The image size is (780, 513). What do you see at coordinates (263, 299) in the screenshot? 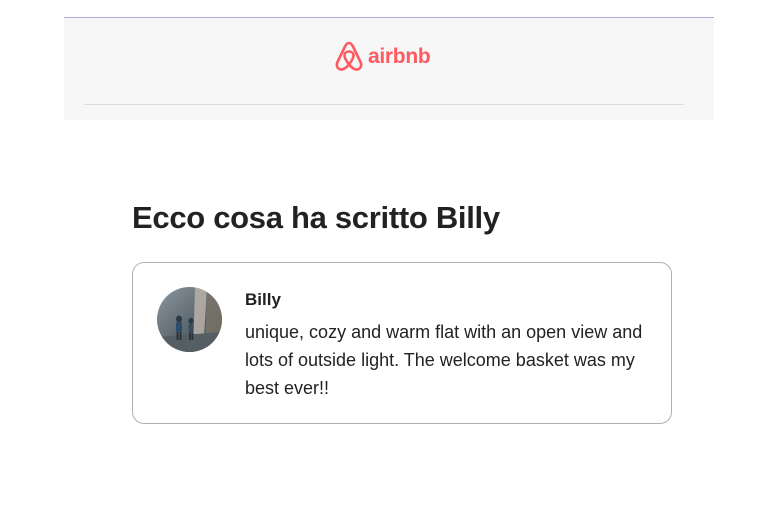
I see `review-author: Billy` at bounding box center [263, 299].